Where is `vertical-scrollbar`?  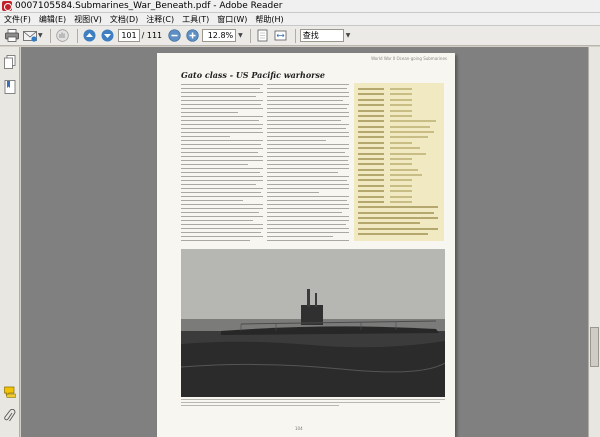
vertical-scrollbar is located at coordinates (594, 242).